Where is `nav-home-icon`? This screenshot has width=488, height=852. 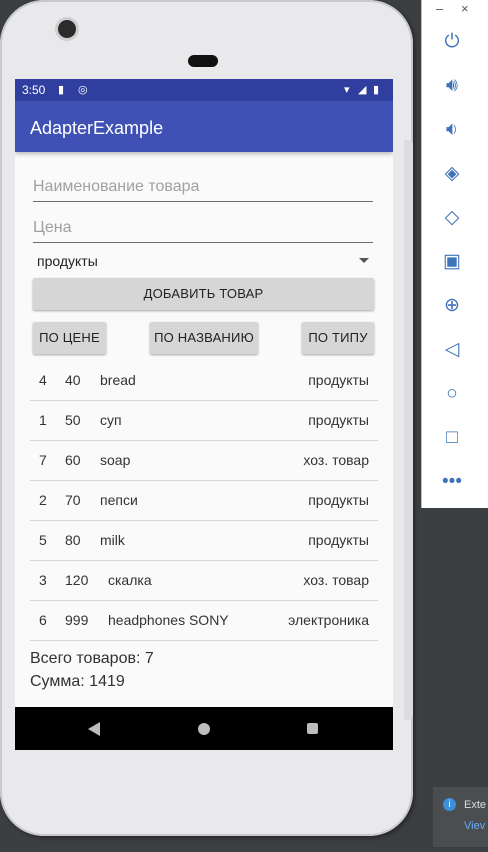 nav-home-icon is located at coordinates (204, 729).